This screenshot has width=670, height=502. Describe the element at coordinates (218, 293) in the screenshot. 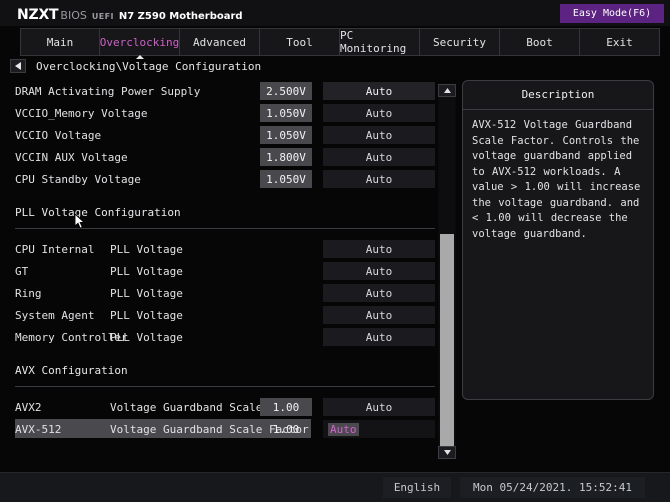

I see `settings-row: Ring PLL Voltage Auto` at that location.